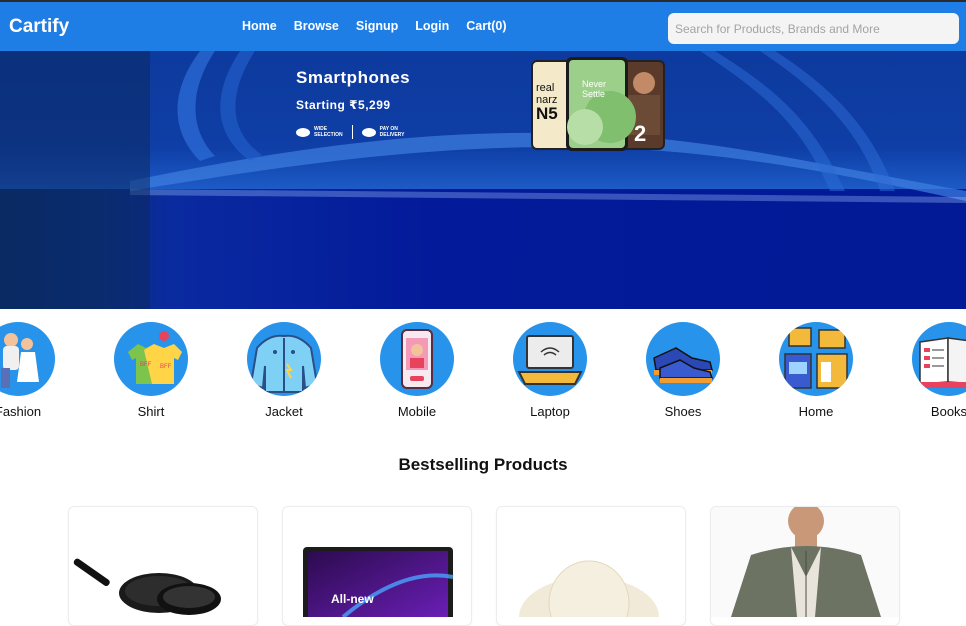 This screenshot has height=626, width=966. I want to click on bestselling-title: Bestselling Products, so click(483, 464).